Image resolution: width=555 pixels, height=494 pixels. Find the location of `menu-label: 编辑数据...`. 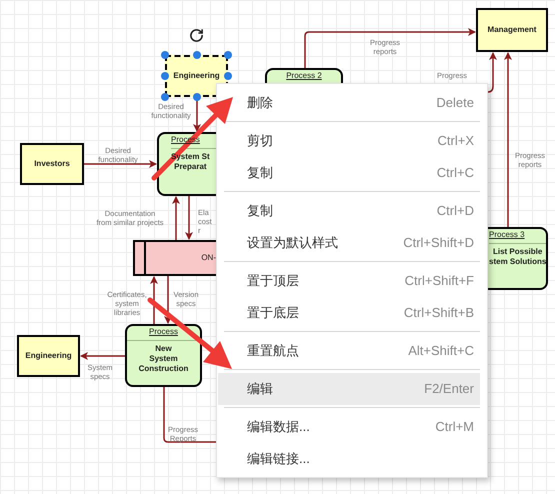

menu-label: 编辑数据... is located at coordinates (278, 427).